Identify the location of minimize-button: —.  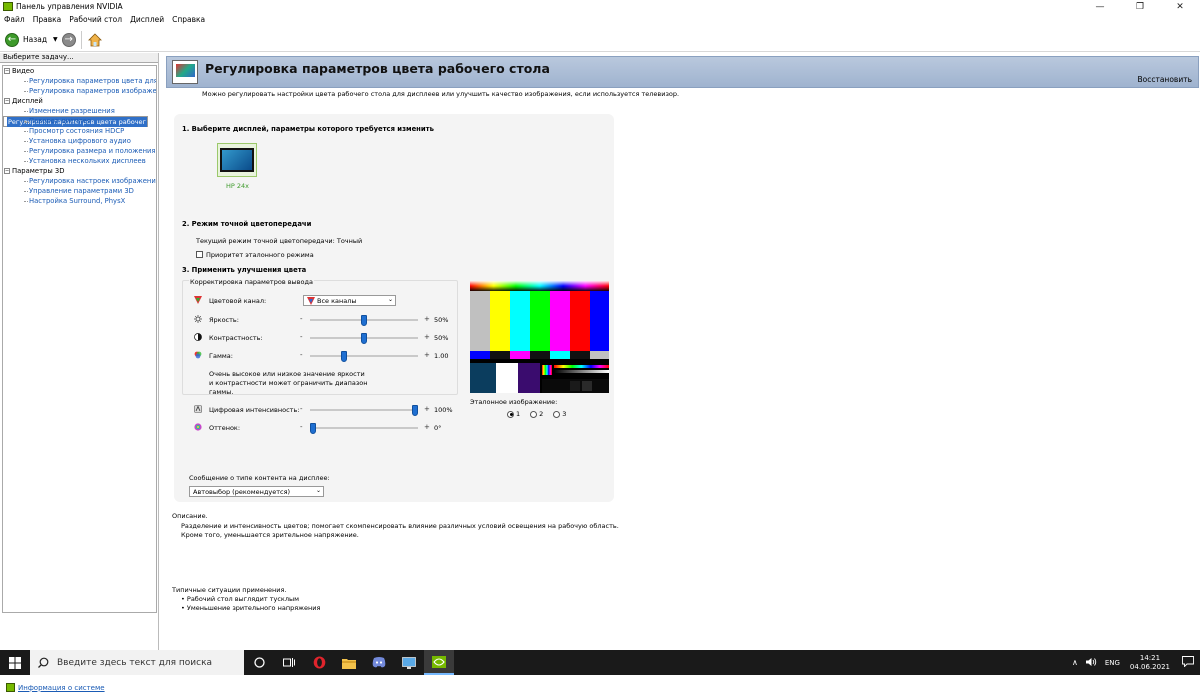
(1100, 6).